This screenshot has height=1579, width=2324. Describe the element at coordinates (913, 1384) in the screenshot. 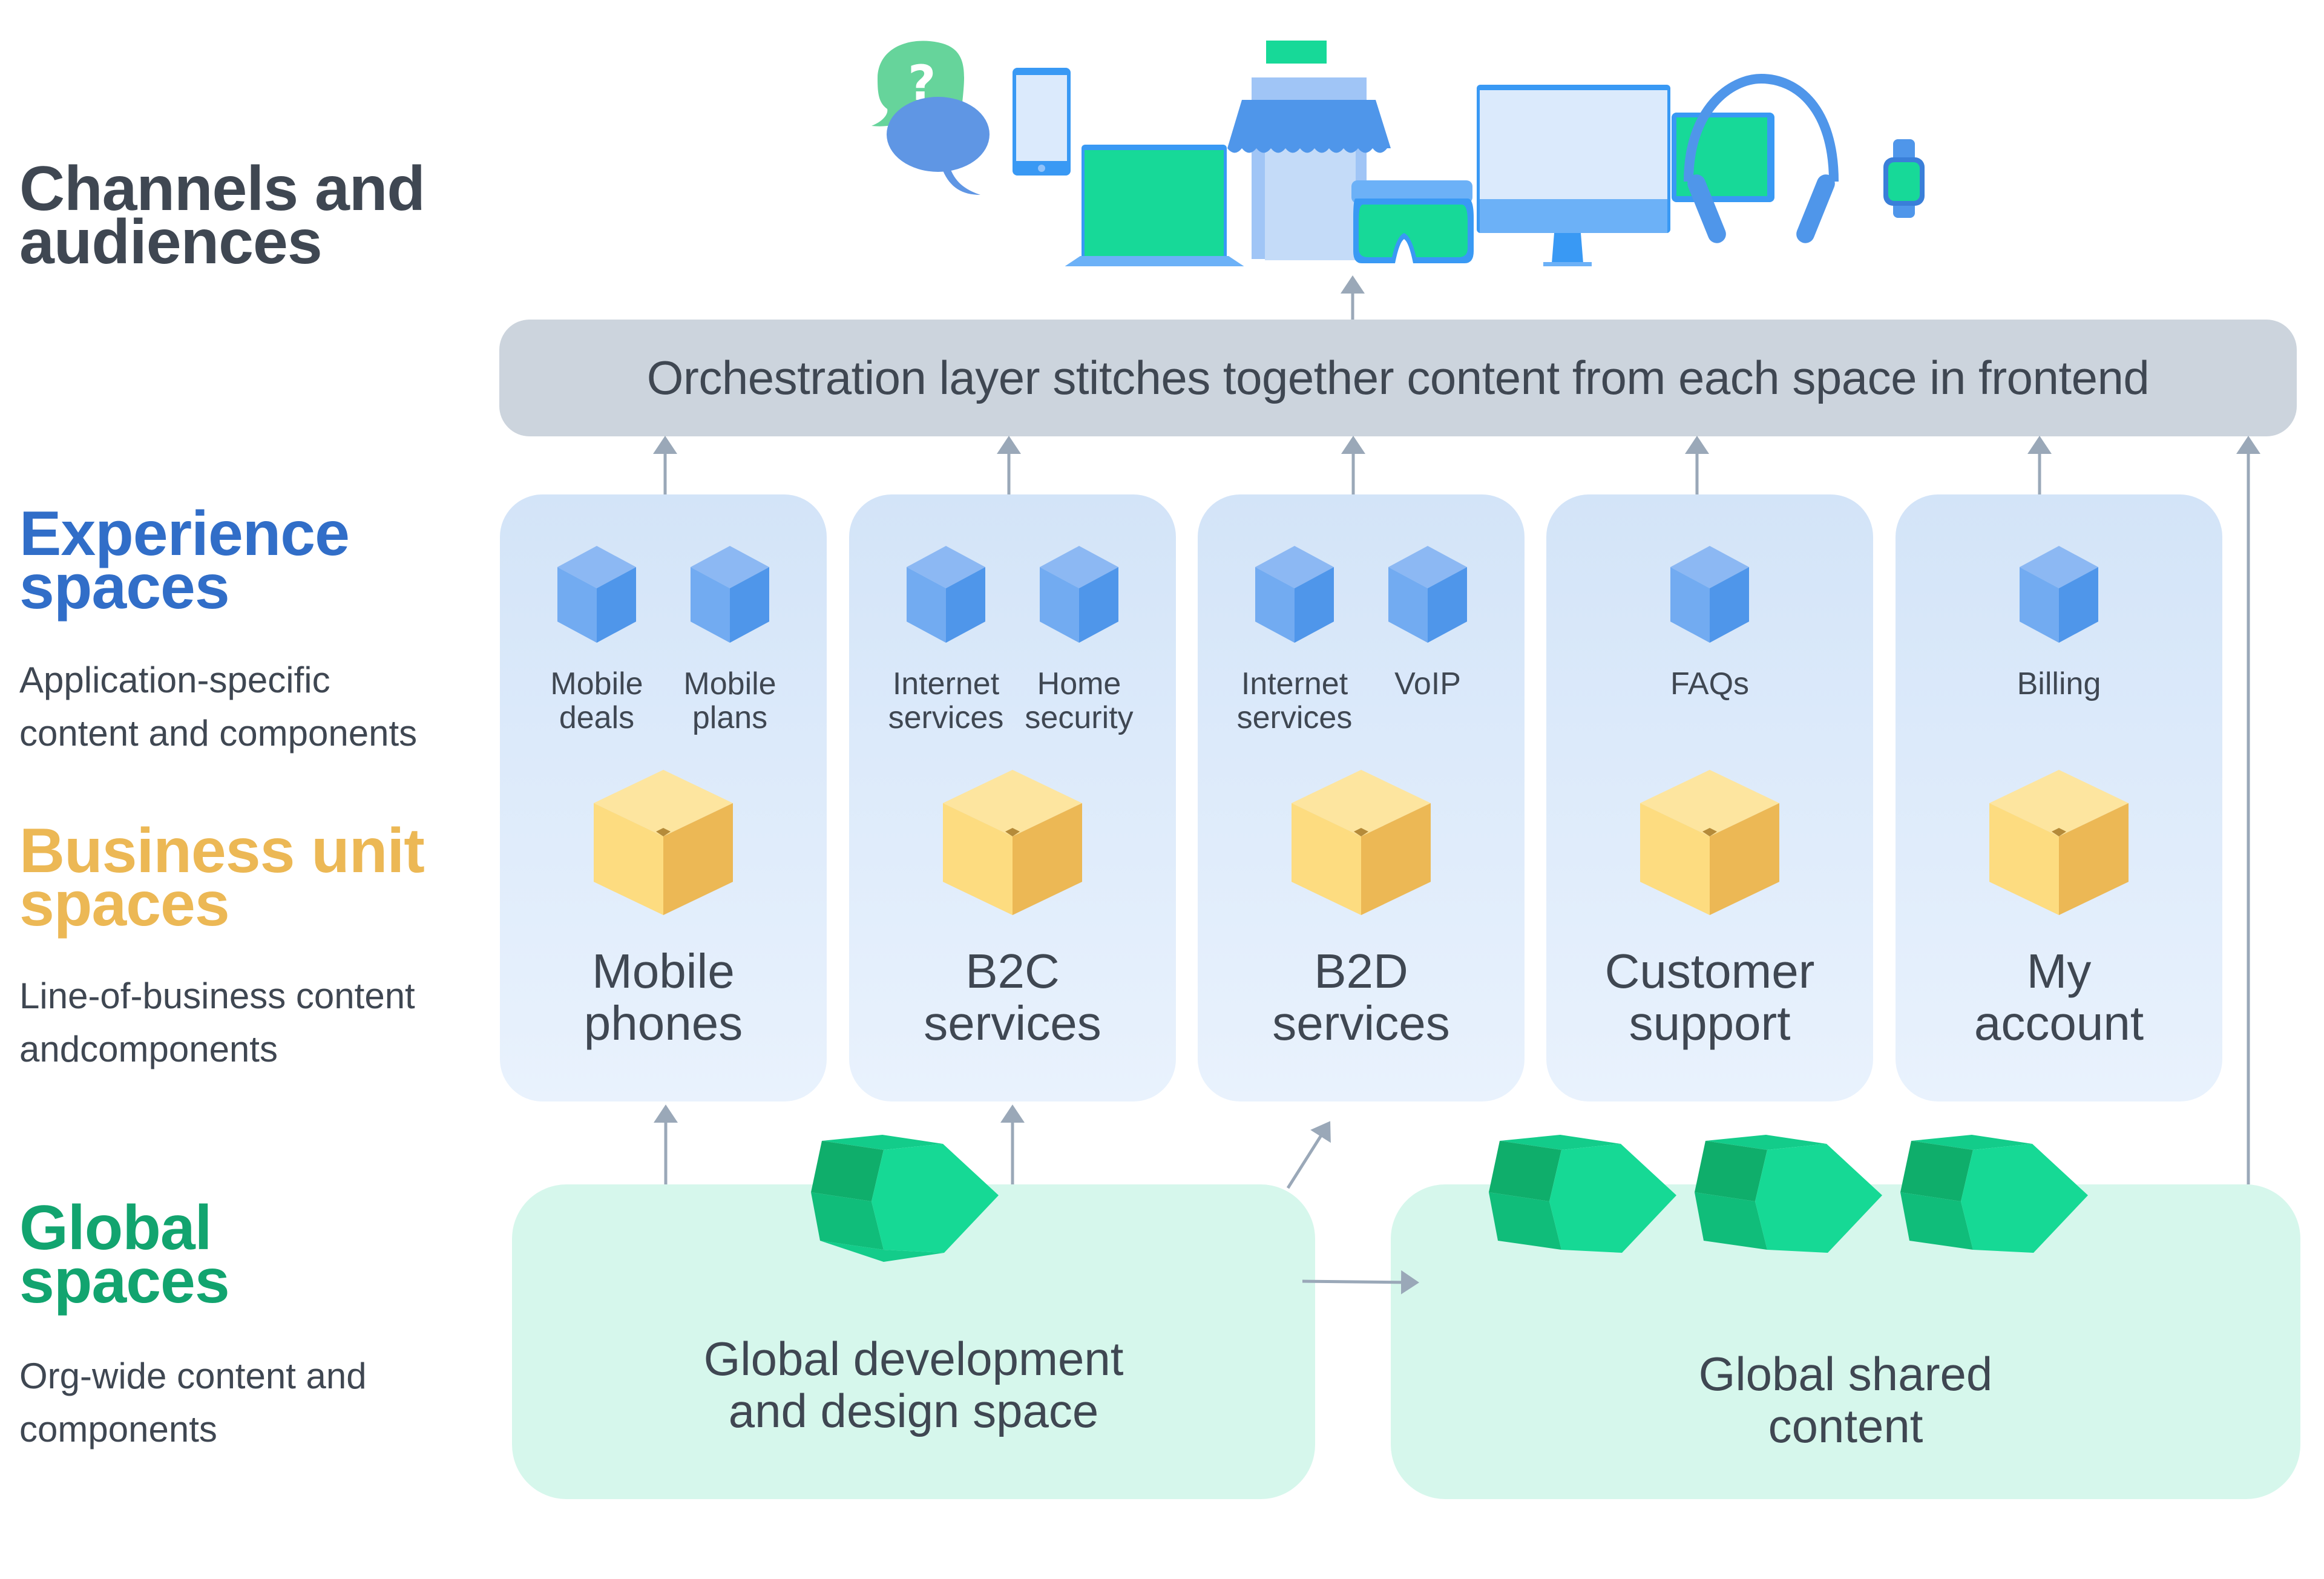

I see `global-space-label: Global development and design space` at that location.